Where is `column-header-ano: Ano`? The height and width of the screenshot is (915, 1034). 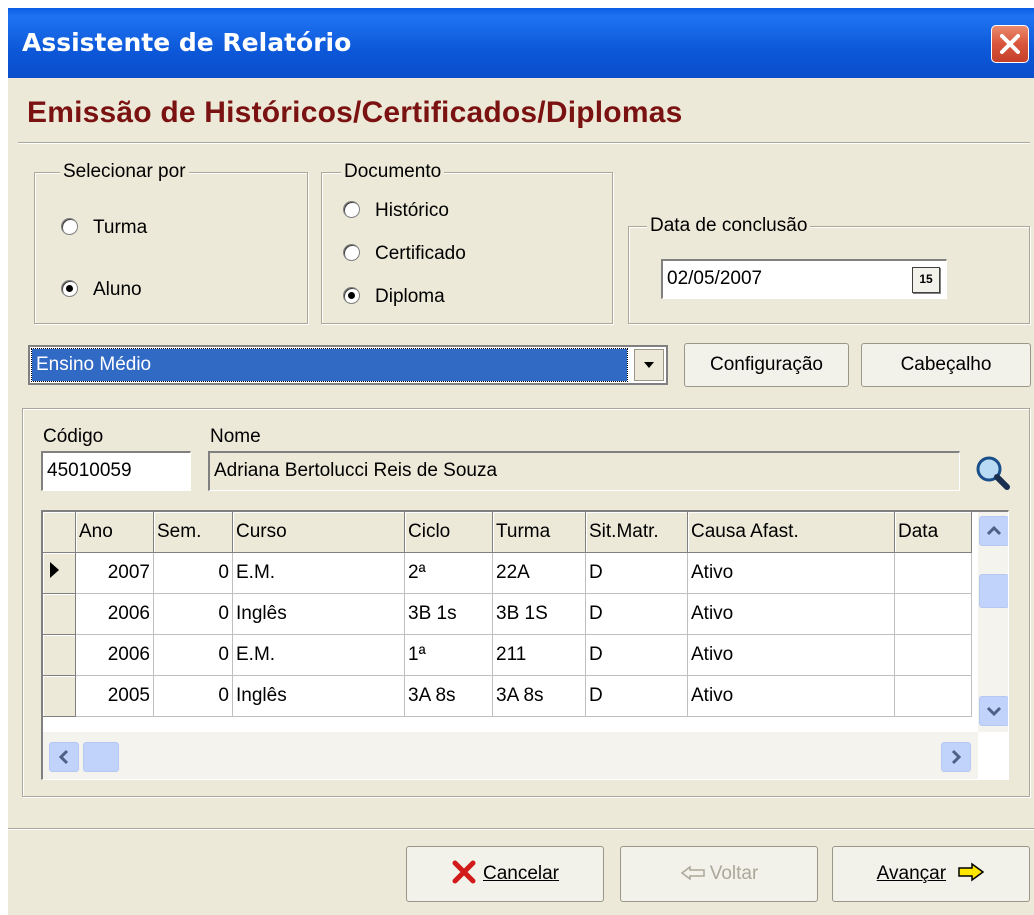
column-header-ano: Ano is located at coordinates (114, 532).